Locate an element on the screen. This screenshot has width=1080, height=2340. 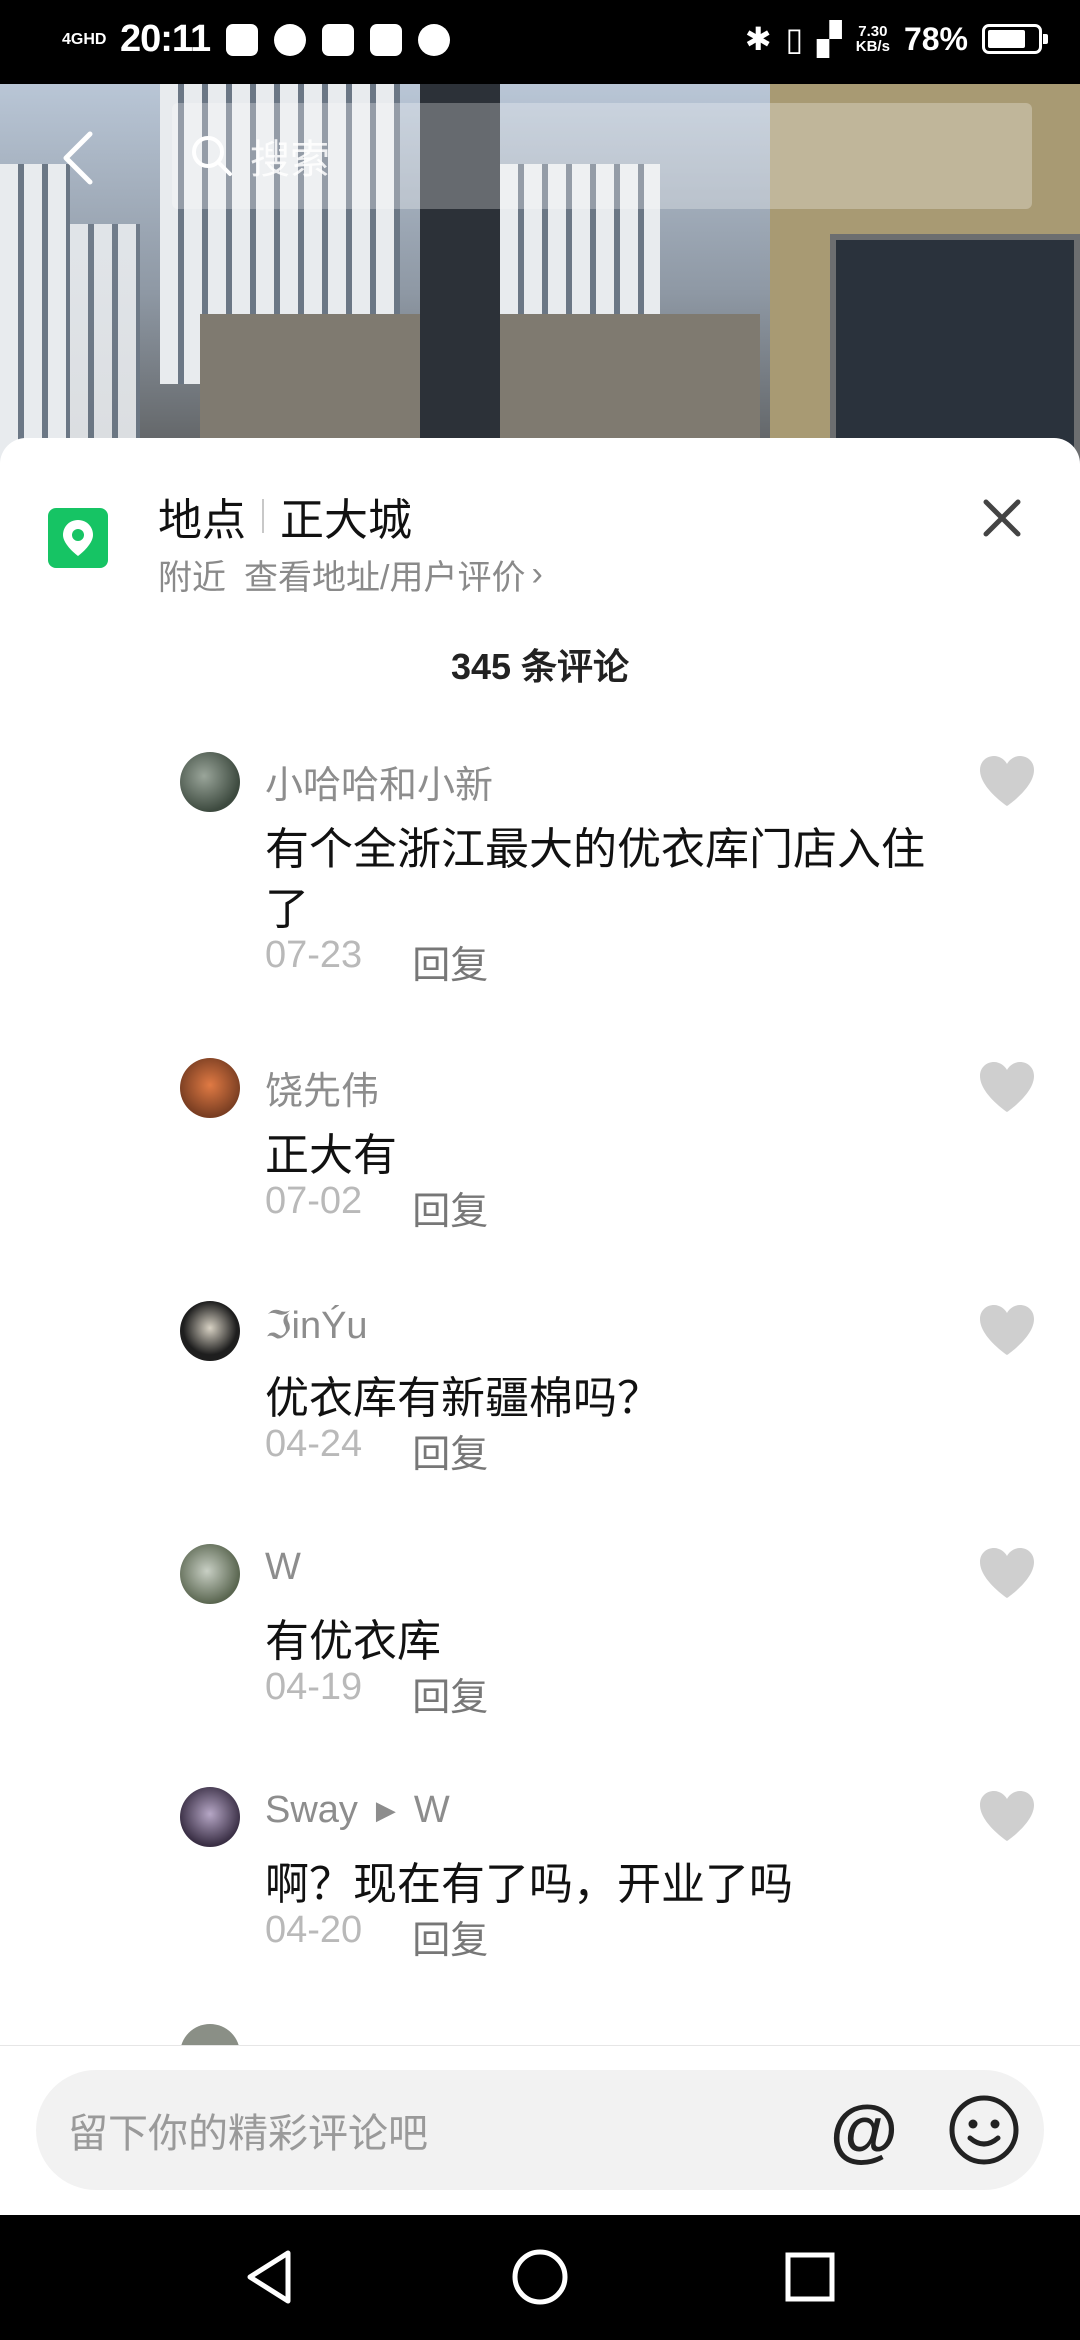
chevron-left-icon is located at coordinates (78, 158).